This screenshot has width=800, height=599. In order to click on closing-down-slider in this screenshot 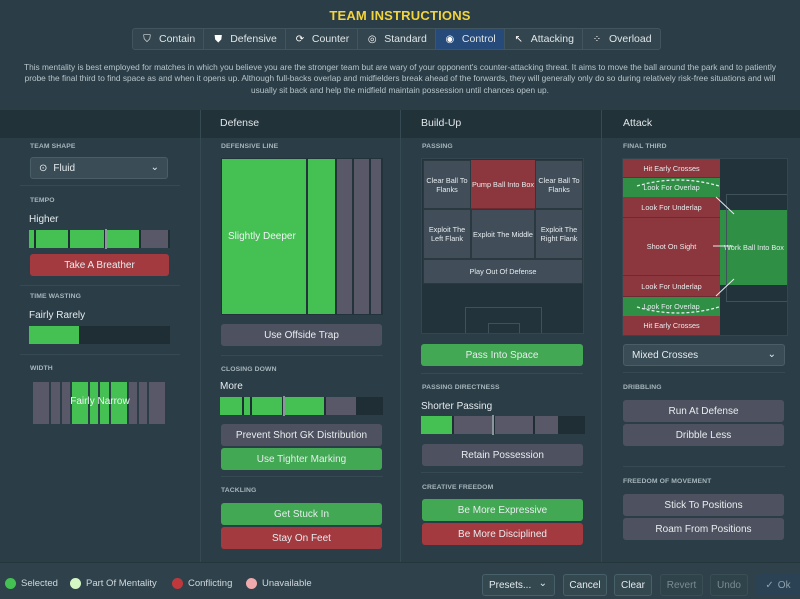, I will do `click(301, 406)`.